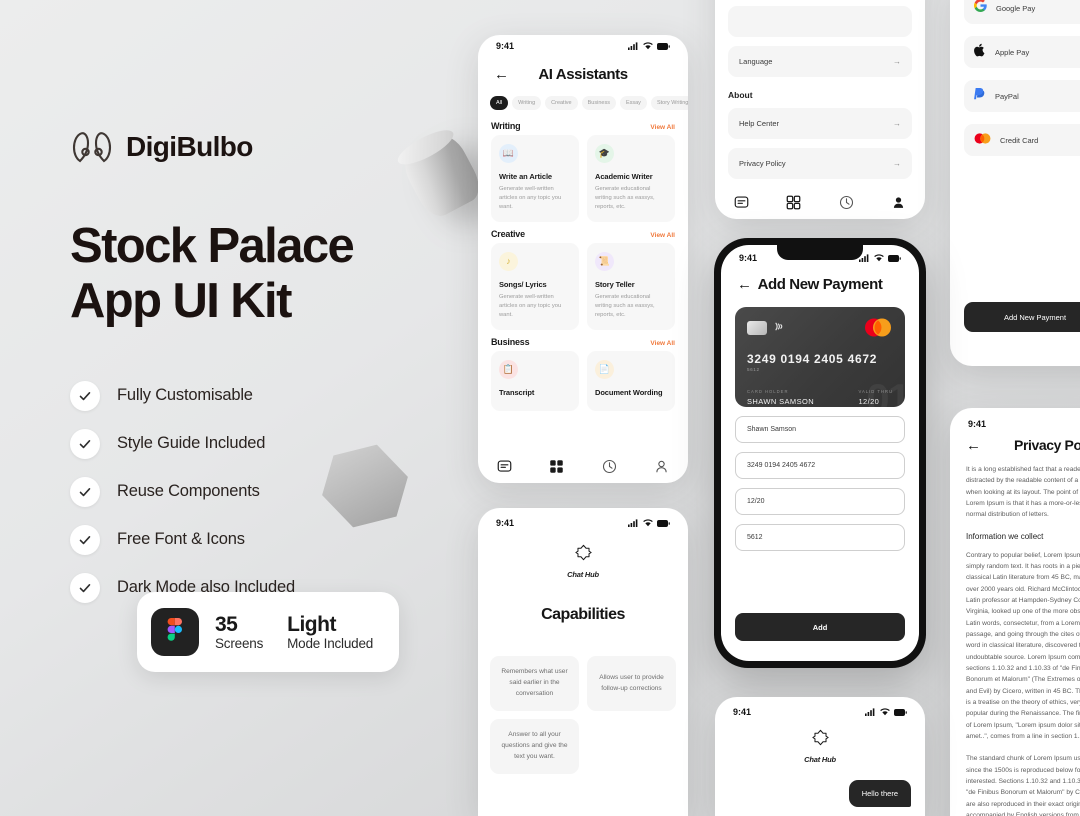 The image size is (1080, 816). What do you see at coordinates (820, 465) in the screenshot?
I see `card-number-input: 3249 0194 2405 4672` at bounding box center [820, 465].